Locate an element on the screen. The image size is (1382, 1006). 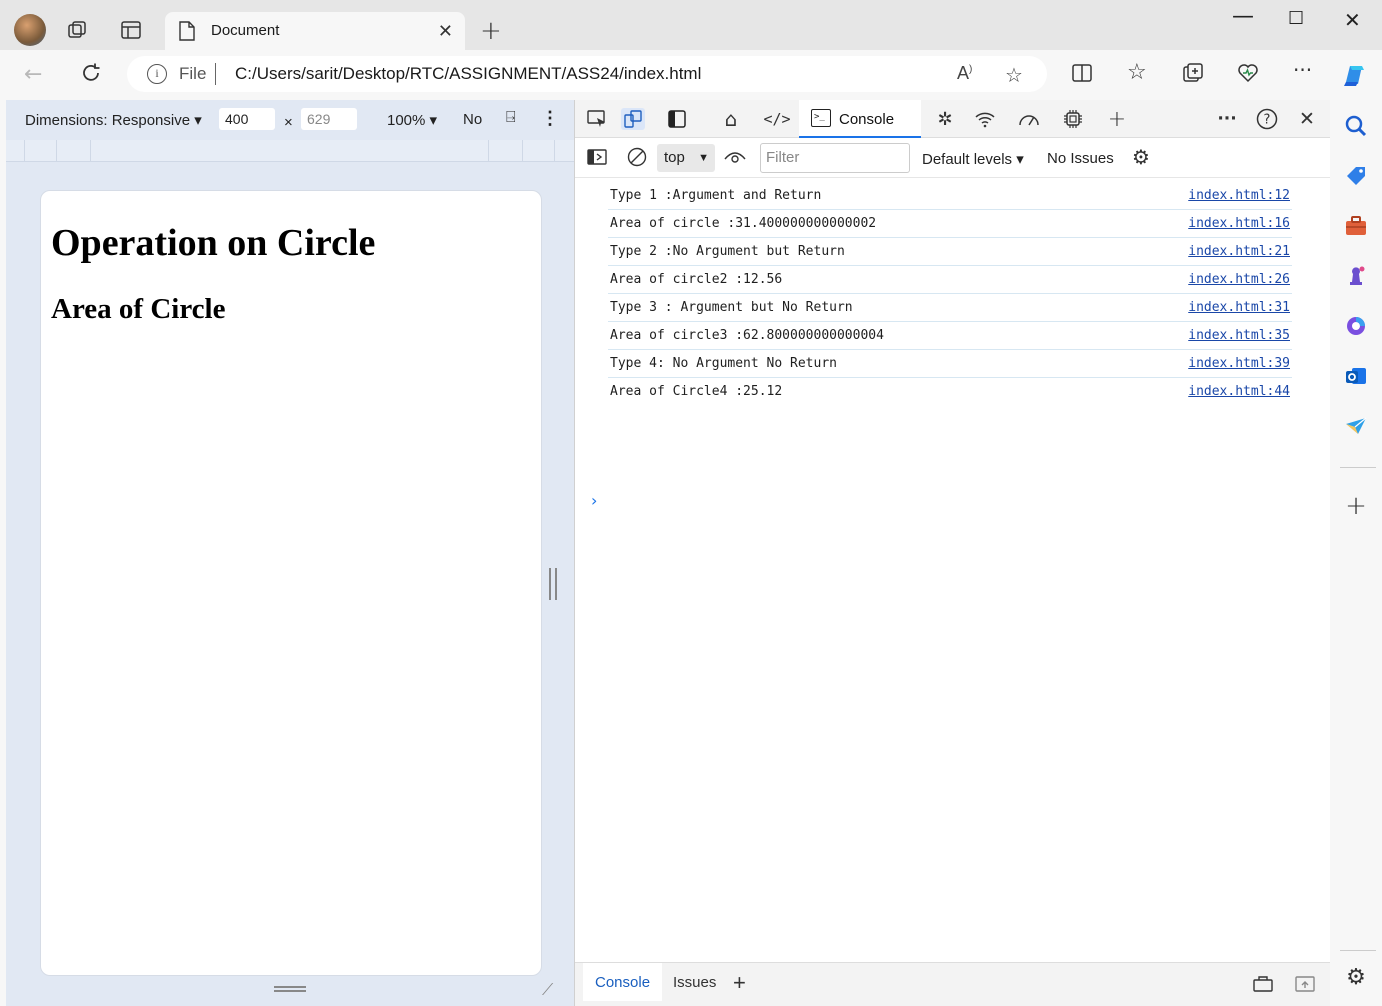
sidebar-divider-bottom is located at coordinates (1358, 950).